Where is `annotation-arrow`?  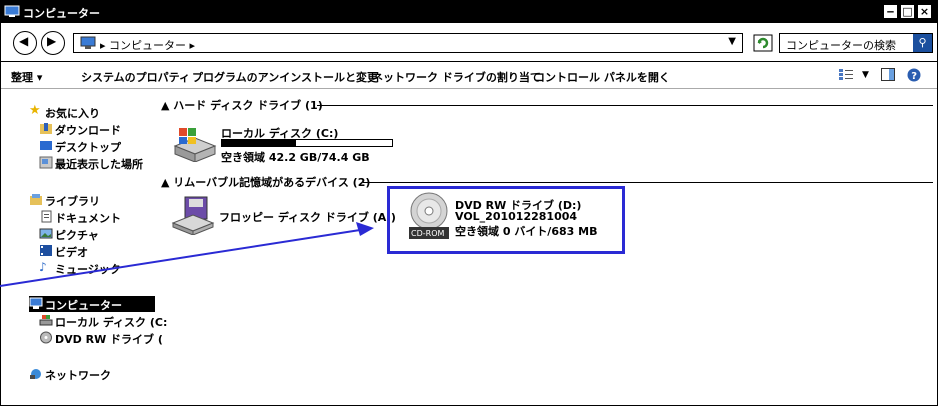 annotation-arrow is located at coordinates (187, 254).